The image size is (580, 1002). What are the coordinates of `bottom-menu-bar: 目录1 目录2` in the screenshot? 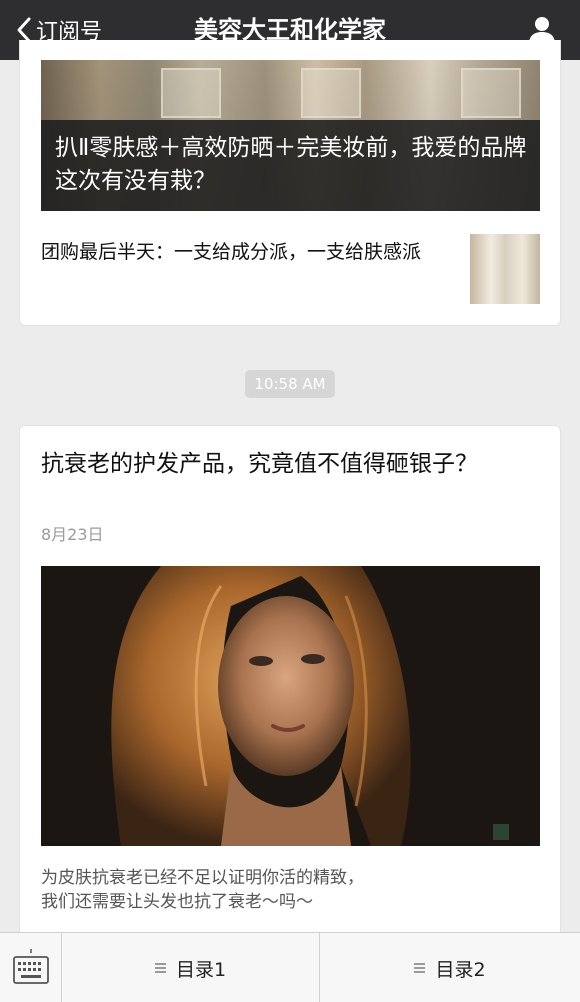 It's located at (290, 967).